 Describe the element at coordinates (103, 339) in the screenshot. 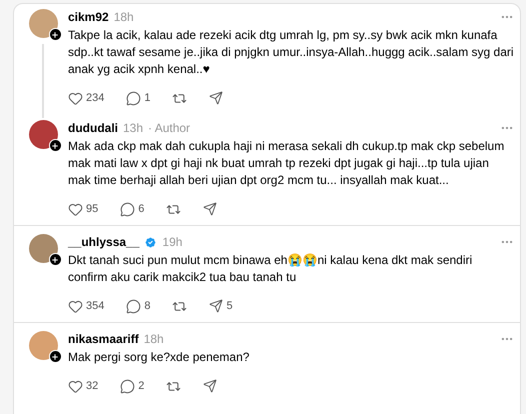

I see `username: nikasmaariff` at that location.